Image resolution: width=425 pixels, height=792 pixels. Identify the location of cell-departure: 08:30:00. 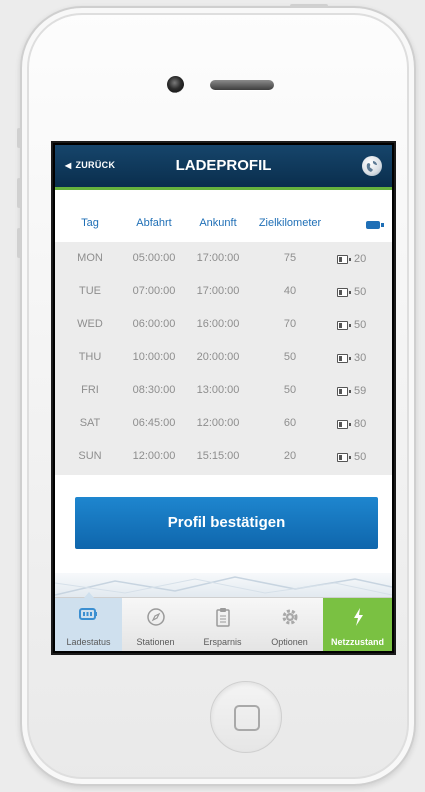
(154, 390).